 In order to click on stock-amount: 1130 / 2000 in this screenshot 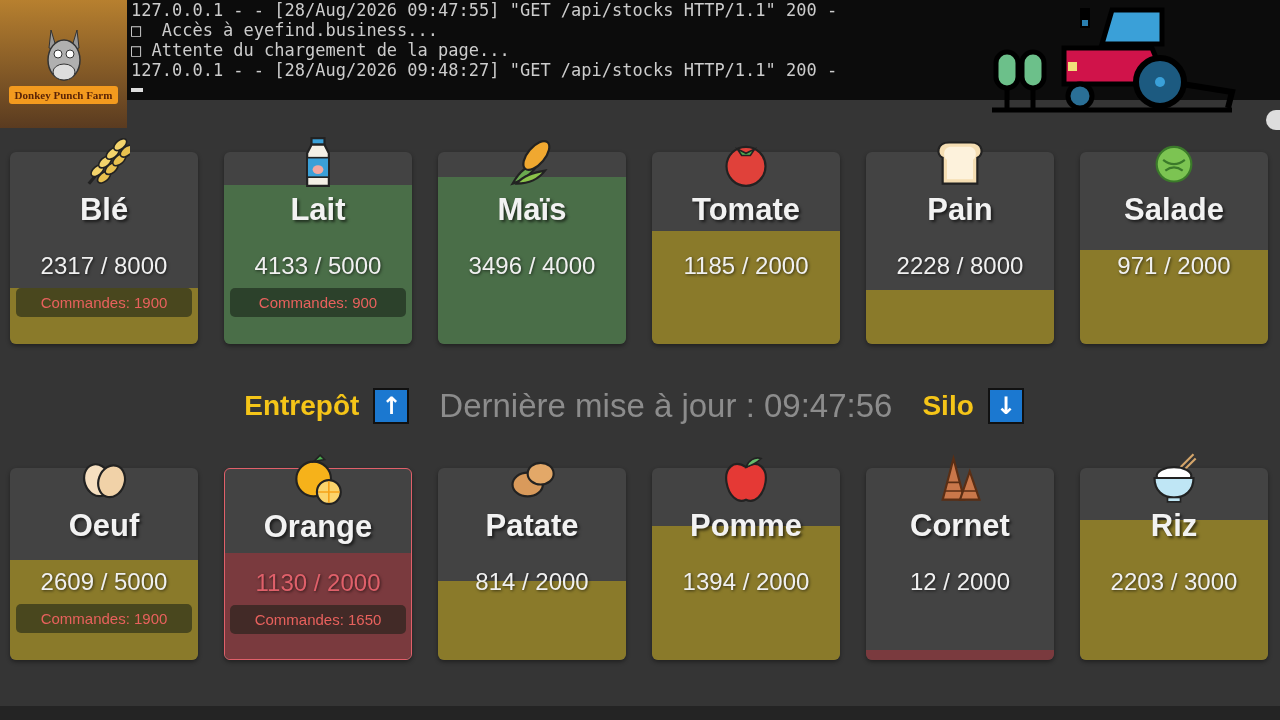, I will do `click(318, 583)`.